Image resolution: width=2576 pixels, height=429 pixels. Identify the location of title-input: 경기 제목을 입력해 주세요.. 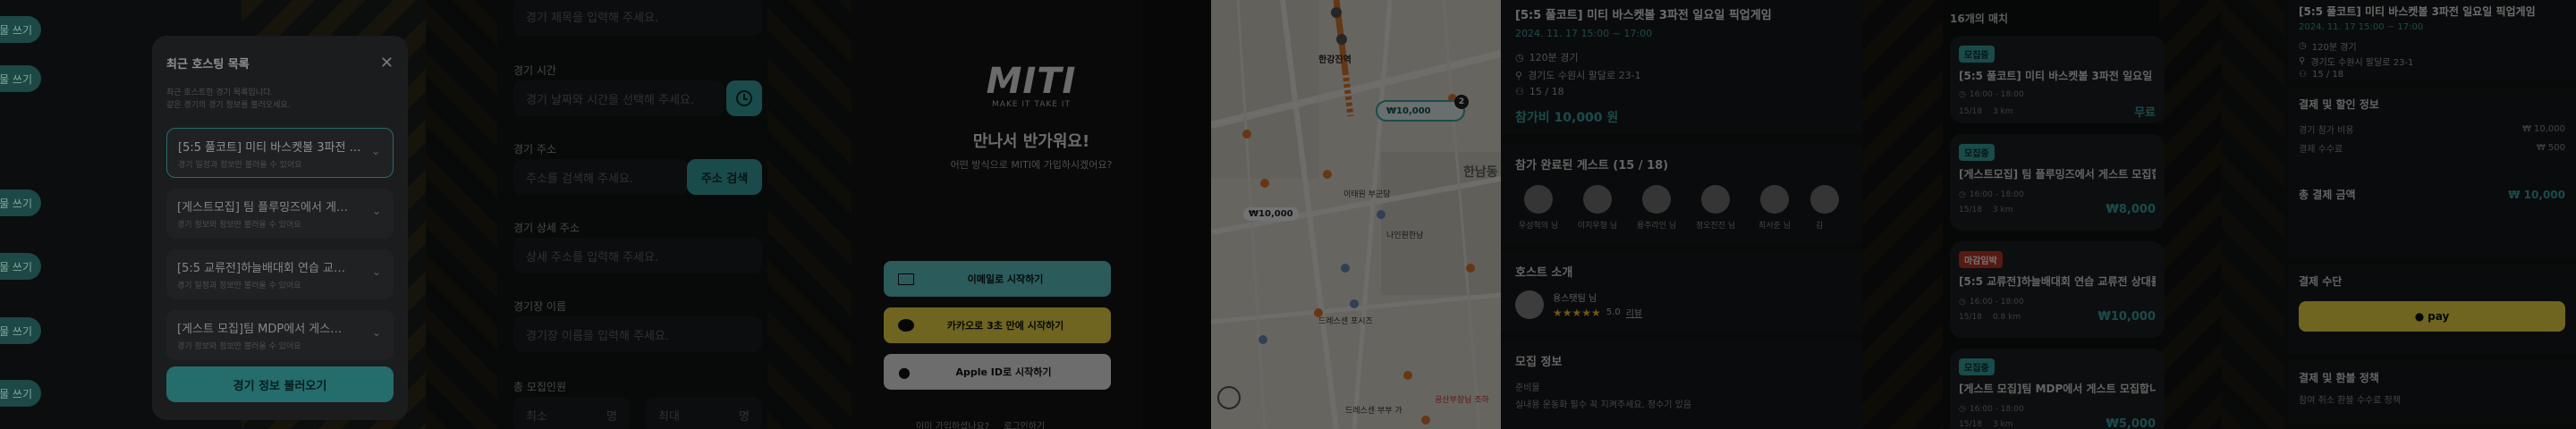
(637, 18).